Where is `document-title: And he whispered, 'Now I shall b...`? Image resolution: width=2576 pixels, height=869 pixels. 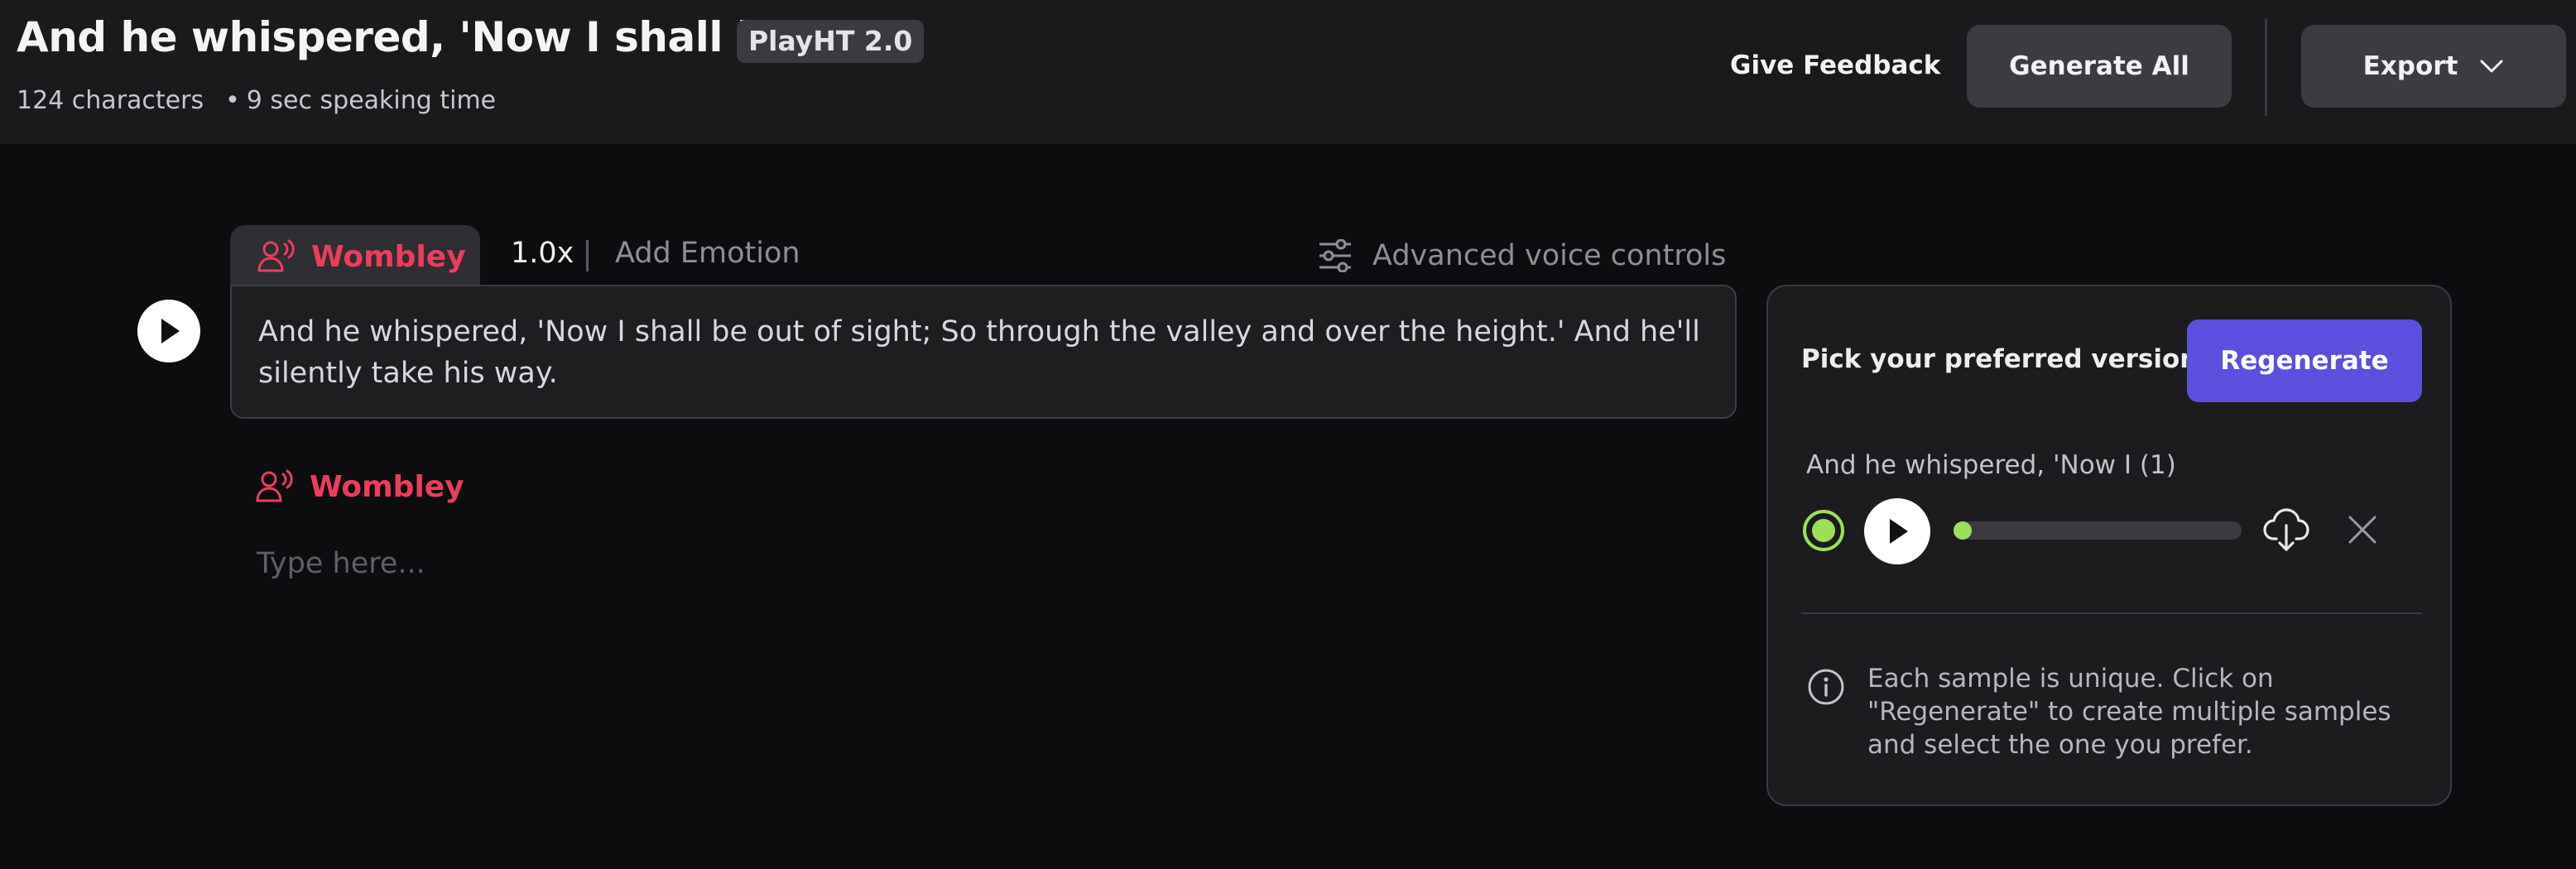
document-title: And he whispered, 'Now I shall b... is located at coordinates (414, 37).